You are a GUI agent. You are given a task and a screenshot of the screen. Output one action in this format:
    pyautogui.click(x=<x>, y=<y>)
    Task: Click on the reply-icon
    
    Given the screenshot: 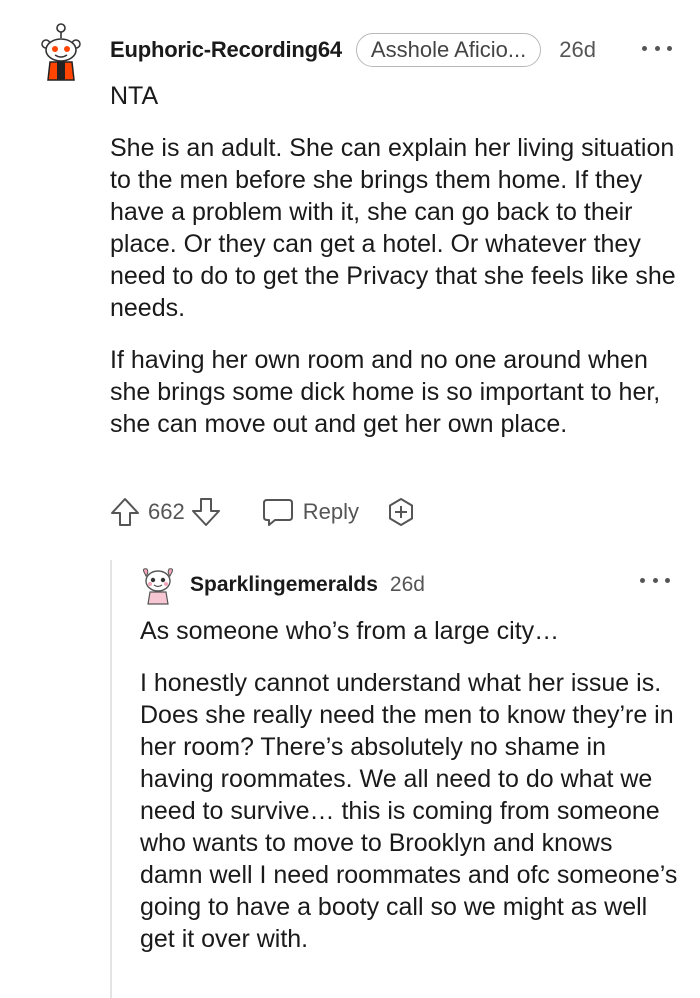 What is the action you would take?
    pyautogui.click(x=278, y=512)
    